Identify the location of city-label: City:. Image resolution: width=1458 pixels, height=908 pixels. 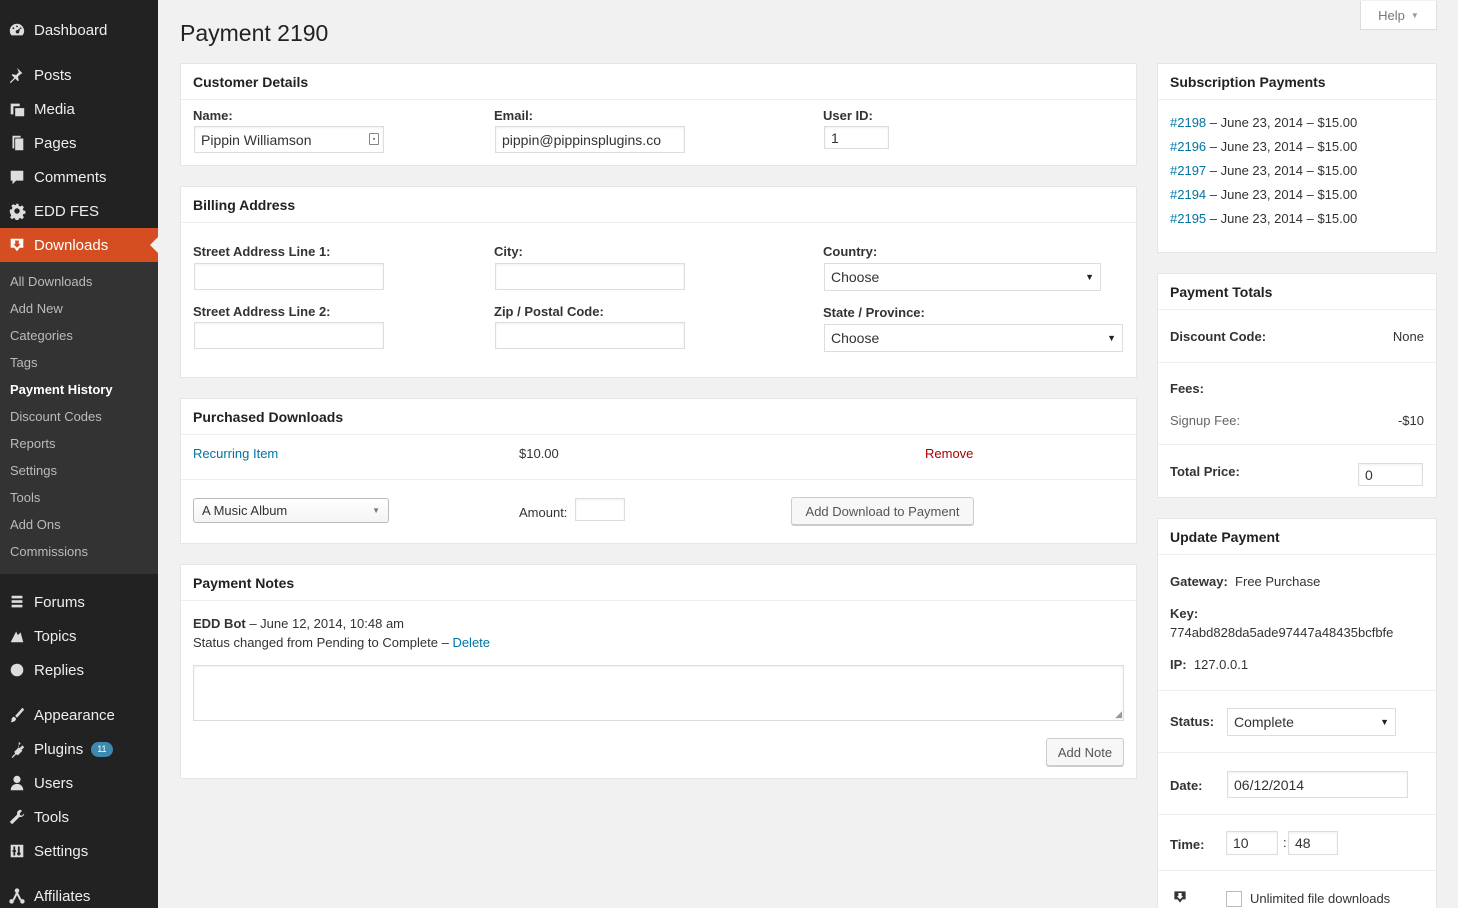
(508, 251).